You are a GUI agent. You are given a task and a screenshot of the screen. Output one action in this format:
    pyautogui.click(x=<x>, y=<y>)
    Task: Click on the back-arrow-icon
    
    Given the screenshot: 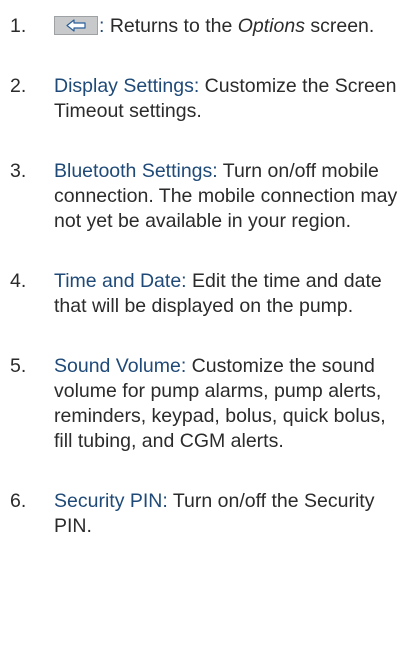 What is the action you would take?
    pyautogui.click(x=76, y=25)
    